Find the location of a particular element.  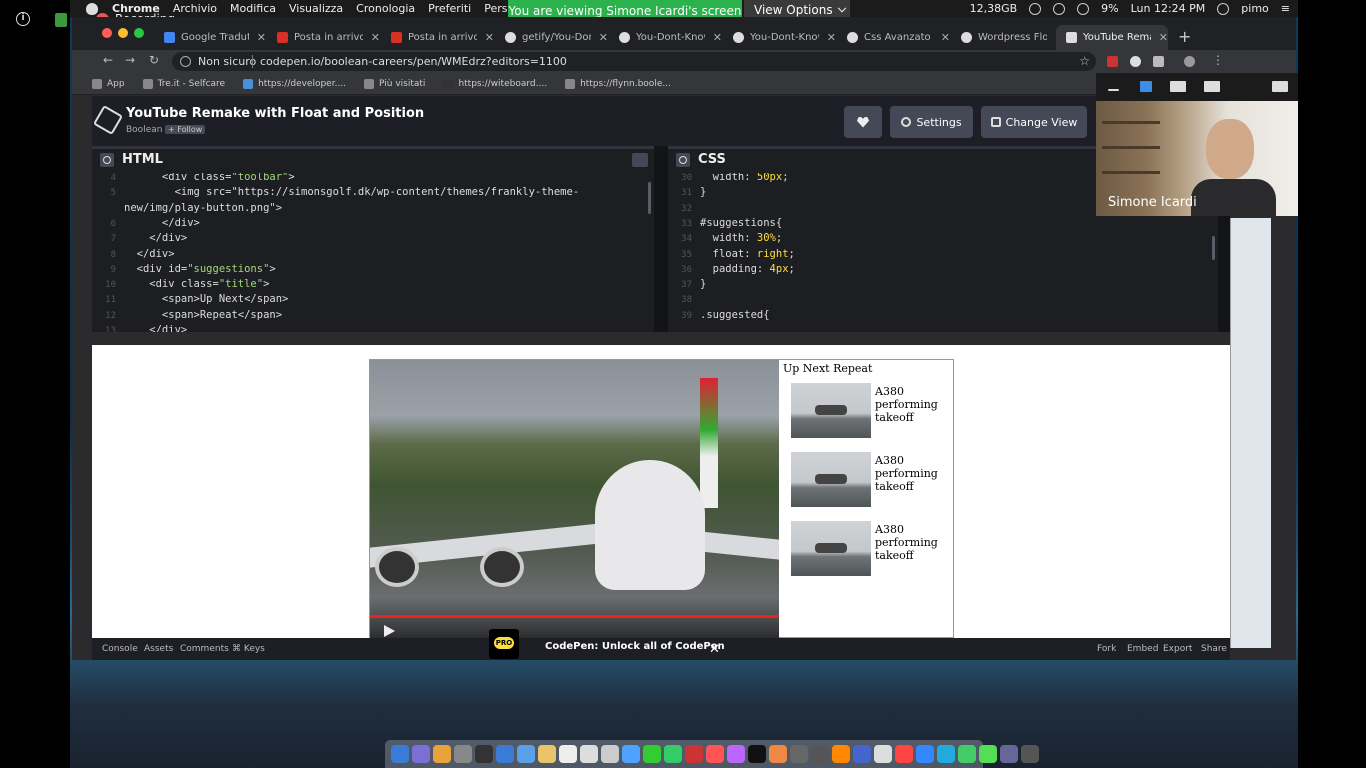

clock: Lun 12:24 PM is located at coordinates (1168, 8).